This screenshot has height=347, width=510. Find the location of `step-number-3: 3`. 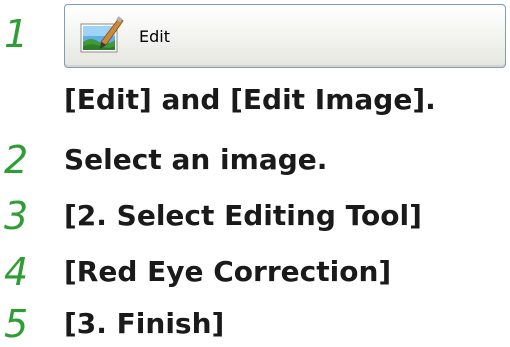

step-number-3: 3 is located at coordinates (16, 216).